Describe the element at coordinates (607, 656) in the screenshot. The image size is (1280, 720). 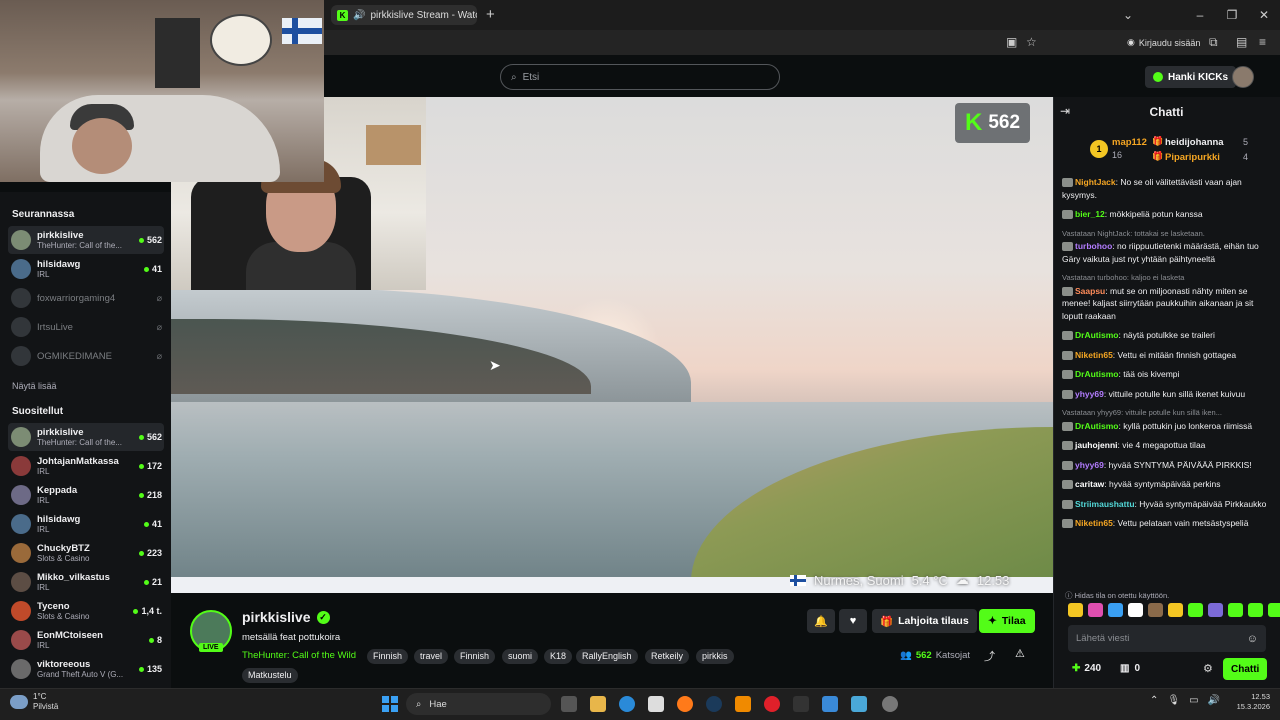
I see `tag: RallyEnglish` at that location.